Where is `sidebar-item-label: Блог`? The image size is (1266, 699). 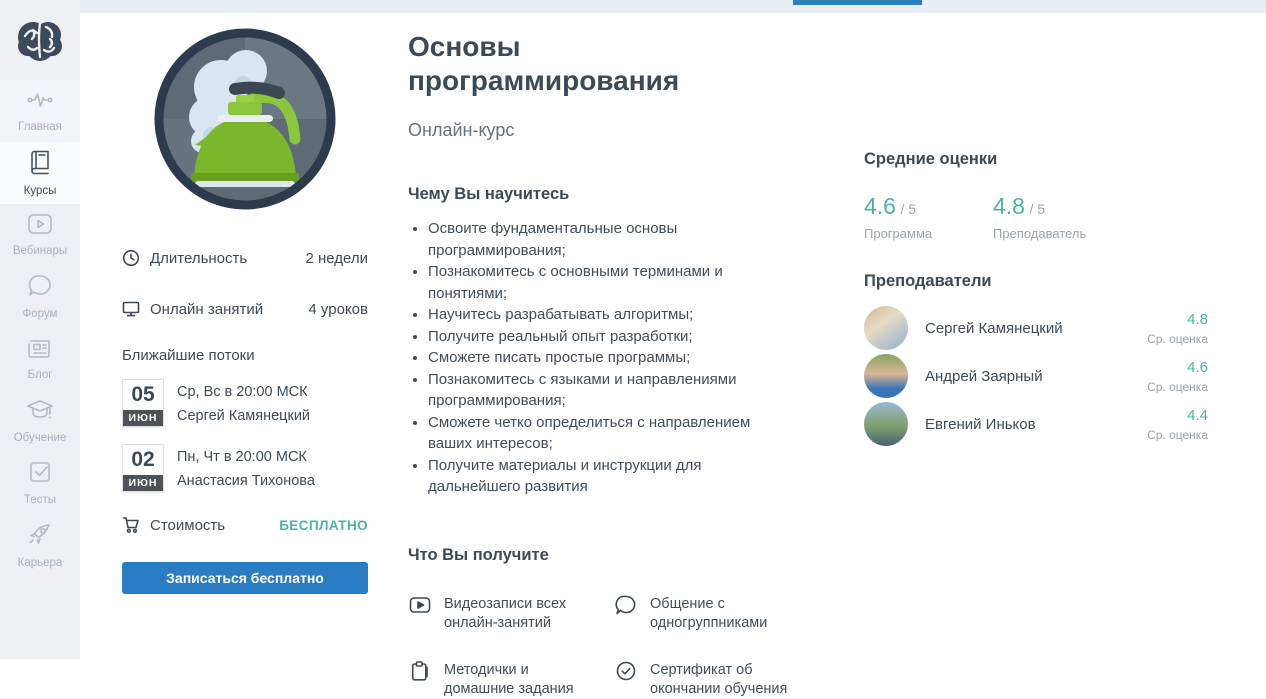 sidebar-item-label: Блог is located at coordinates (40, 375).